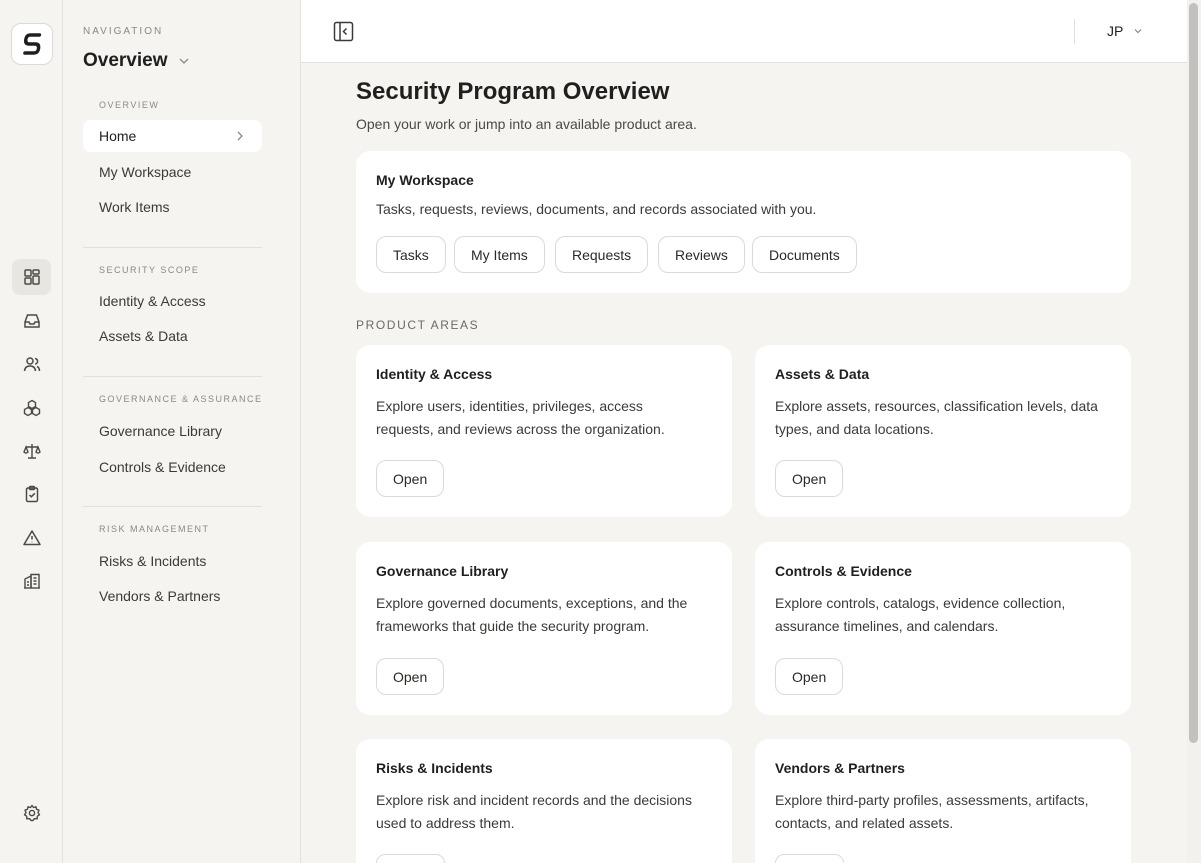 This screenshot has width=1201, height=863. Describe the element at coordinates (513, 91) in the screenshot. I see `page-title: Security Program Overview` at that location.